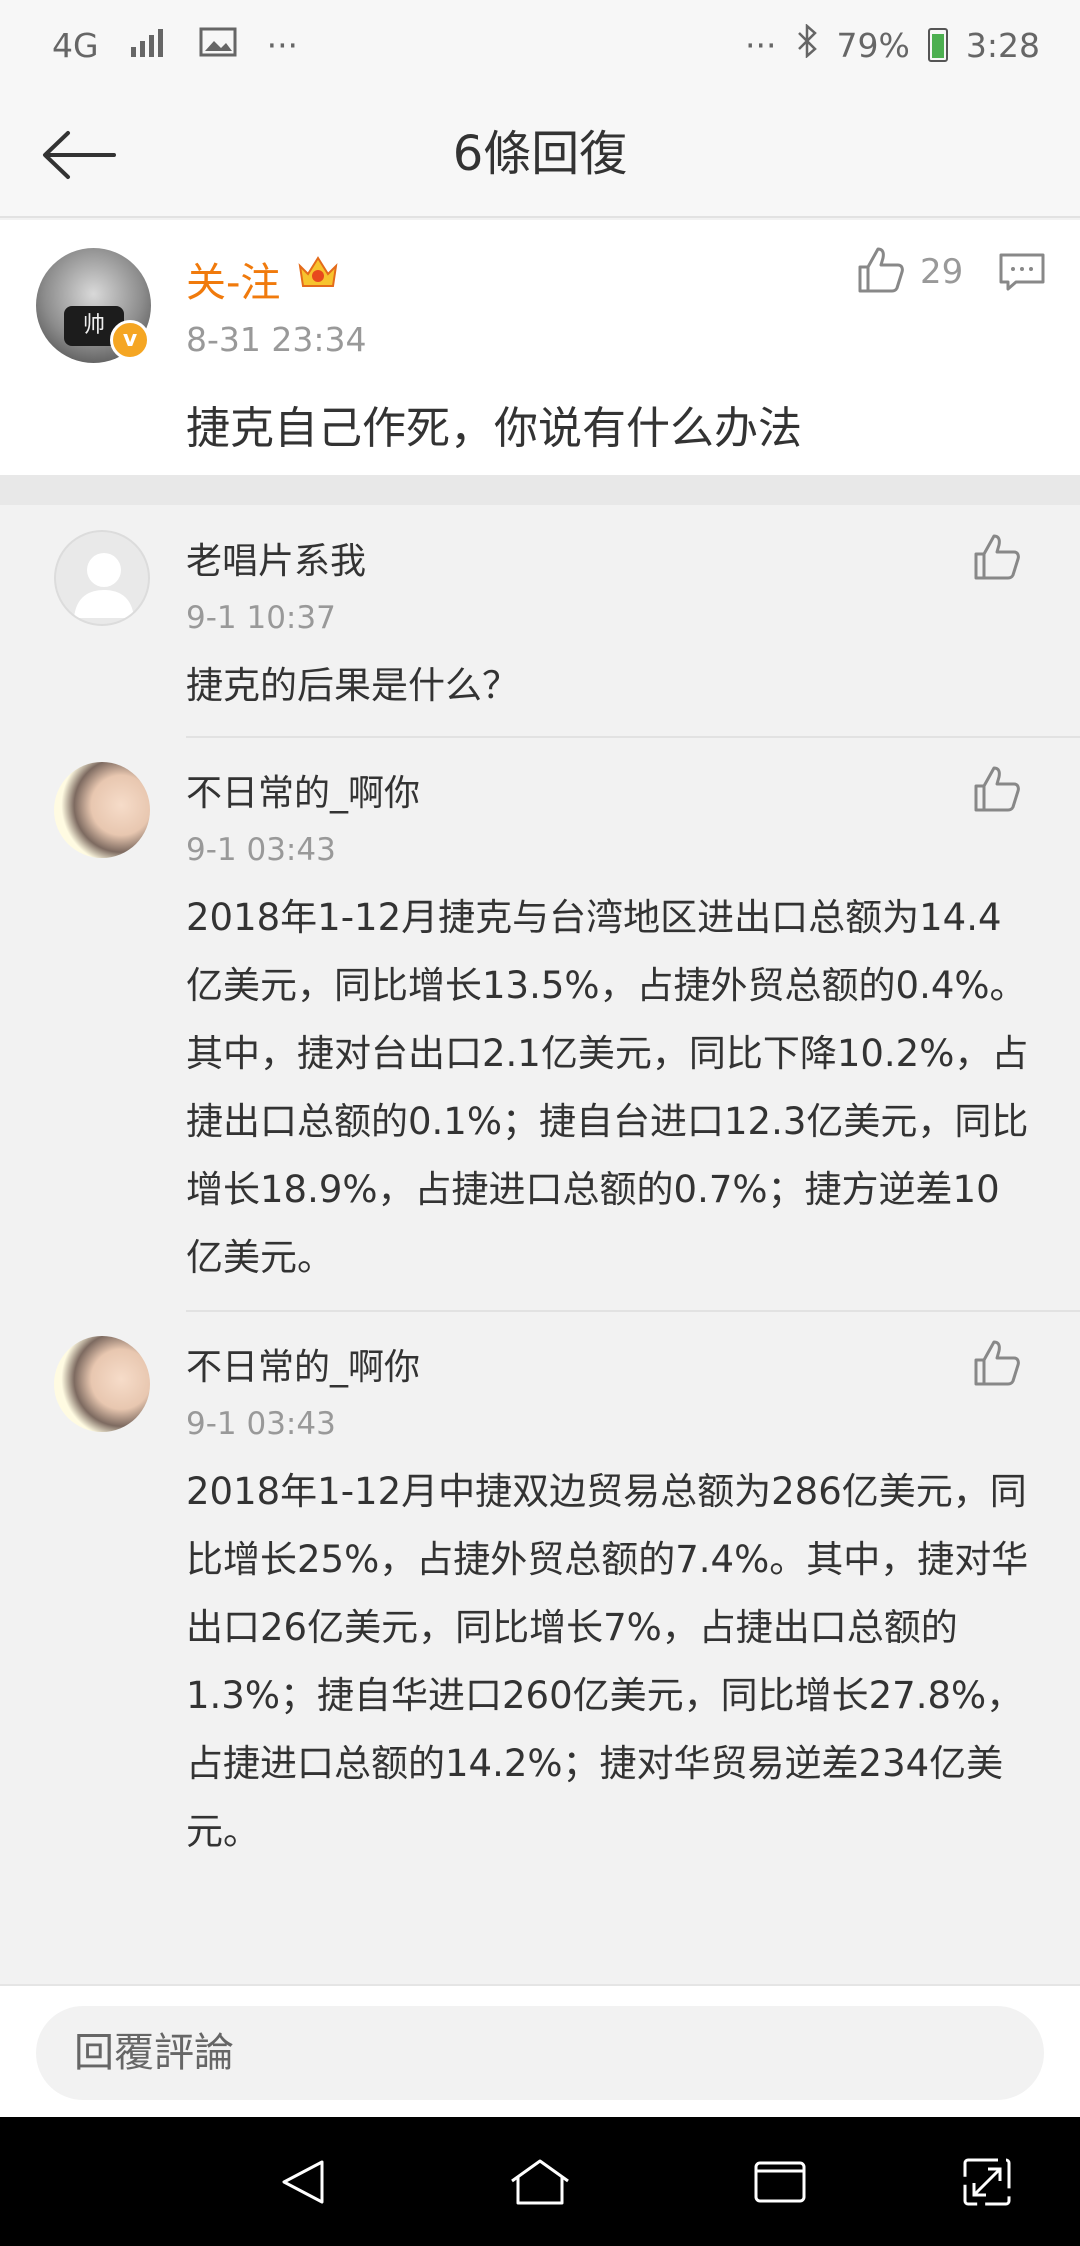 Image resolution: width=1080 pixels, height=2246 pixels. What do you see at coordinates (276, 558) in the screenshot?
I see `reply-username: 老唱片系我` at bounding box center [276, 558].